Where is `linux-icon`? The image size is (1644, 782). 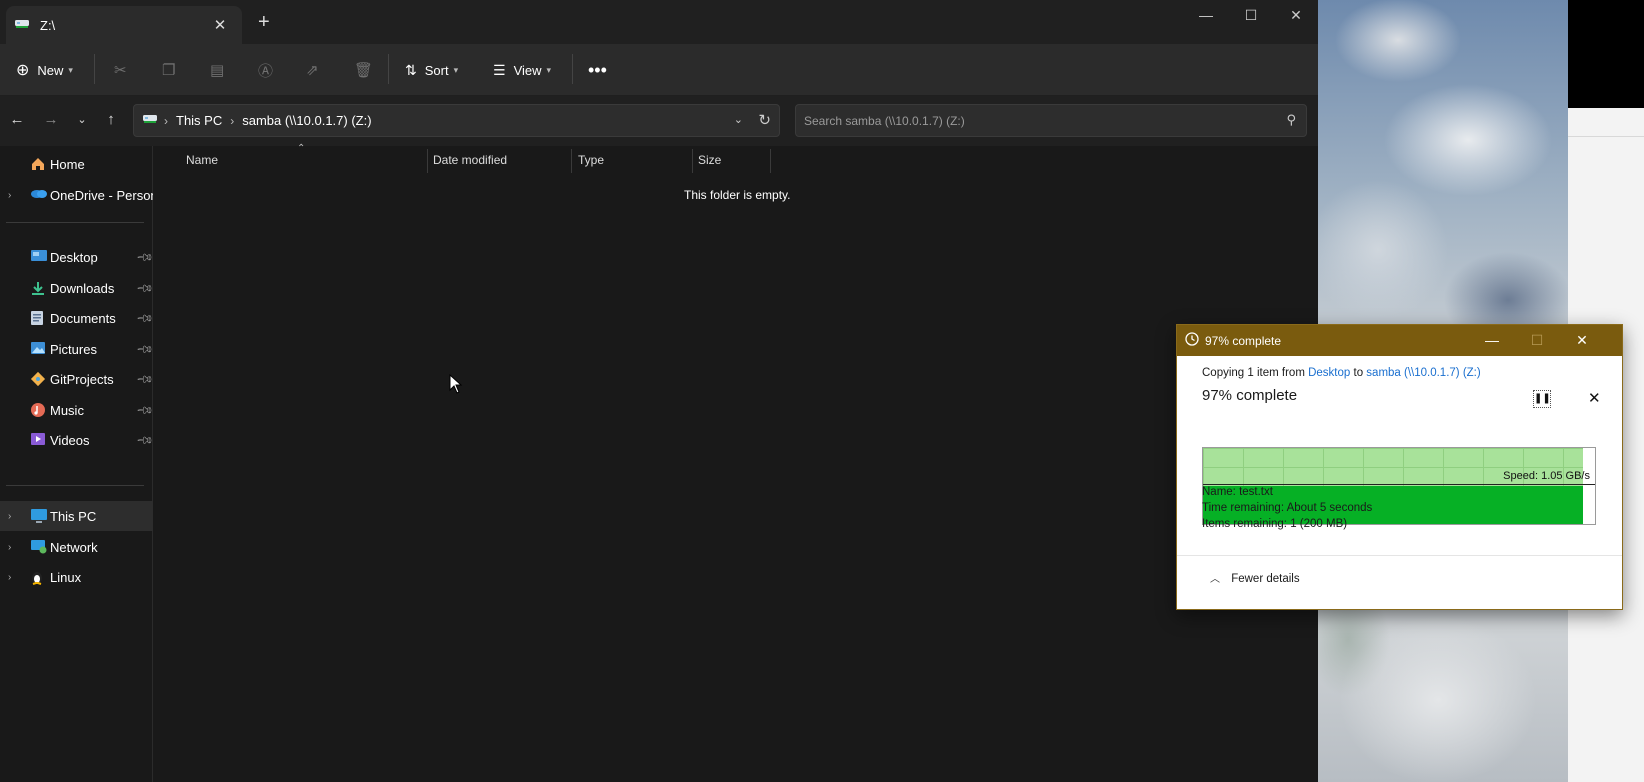
linux-icon is located at coordinates (39, 577).